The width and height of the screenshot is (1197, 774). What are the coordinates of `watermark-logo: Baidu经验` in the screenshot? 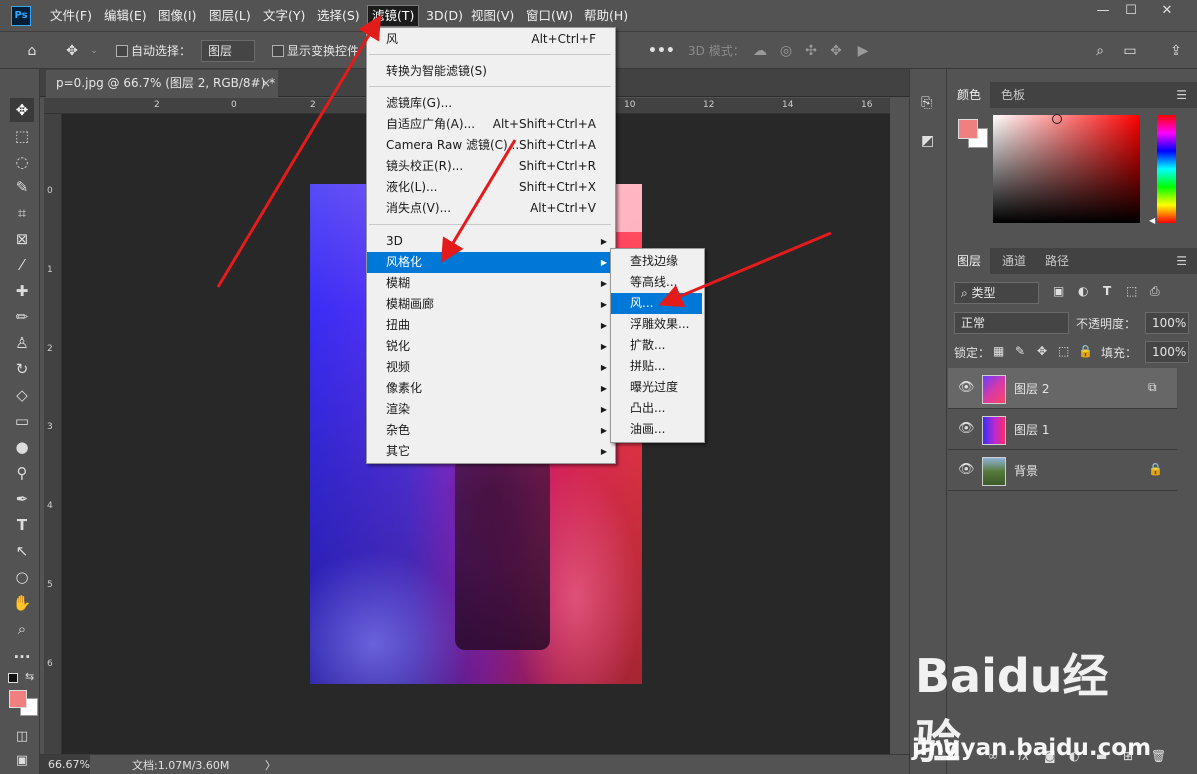 It's located at (1012, 709).